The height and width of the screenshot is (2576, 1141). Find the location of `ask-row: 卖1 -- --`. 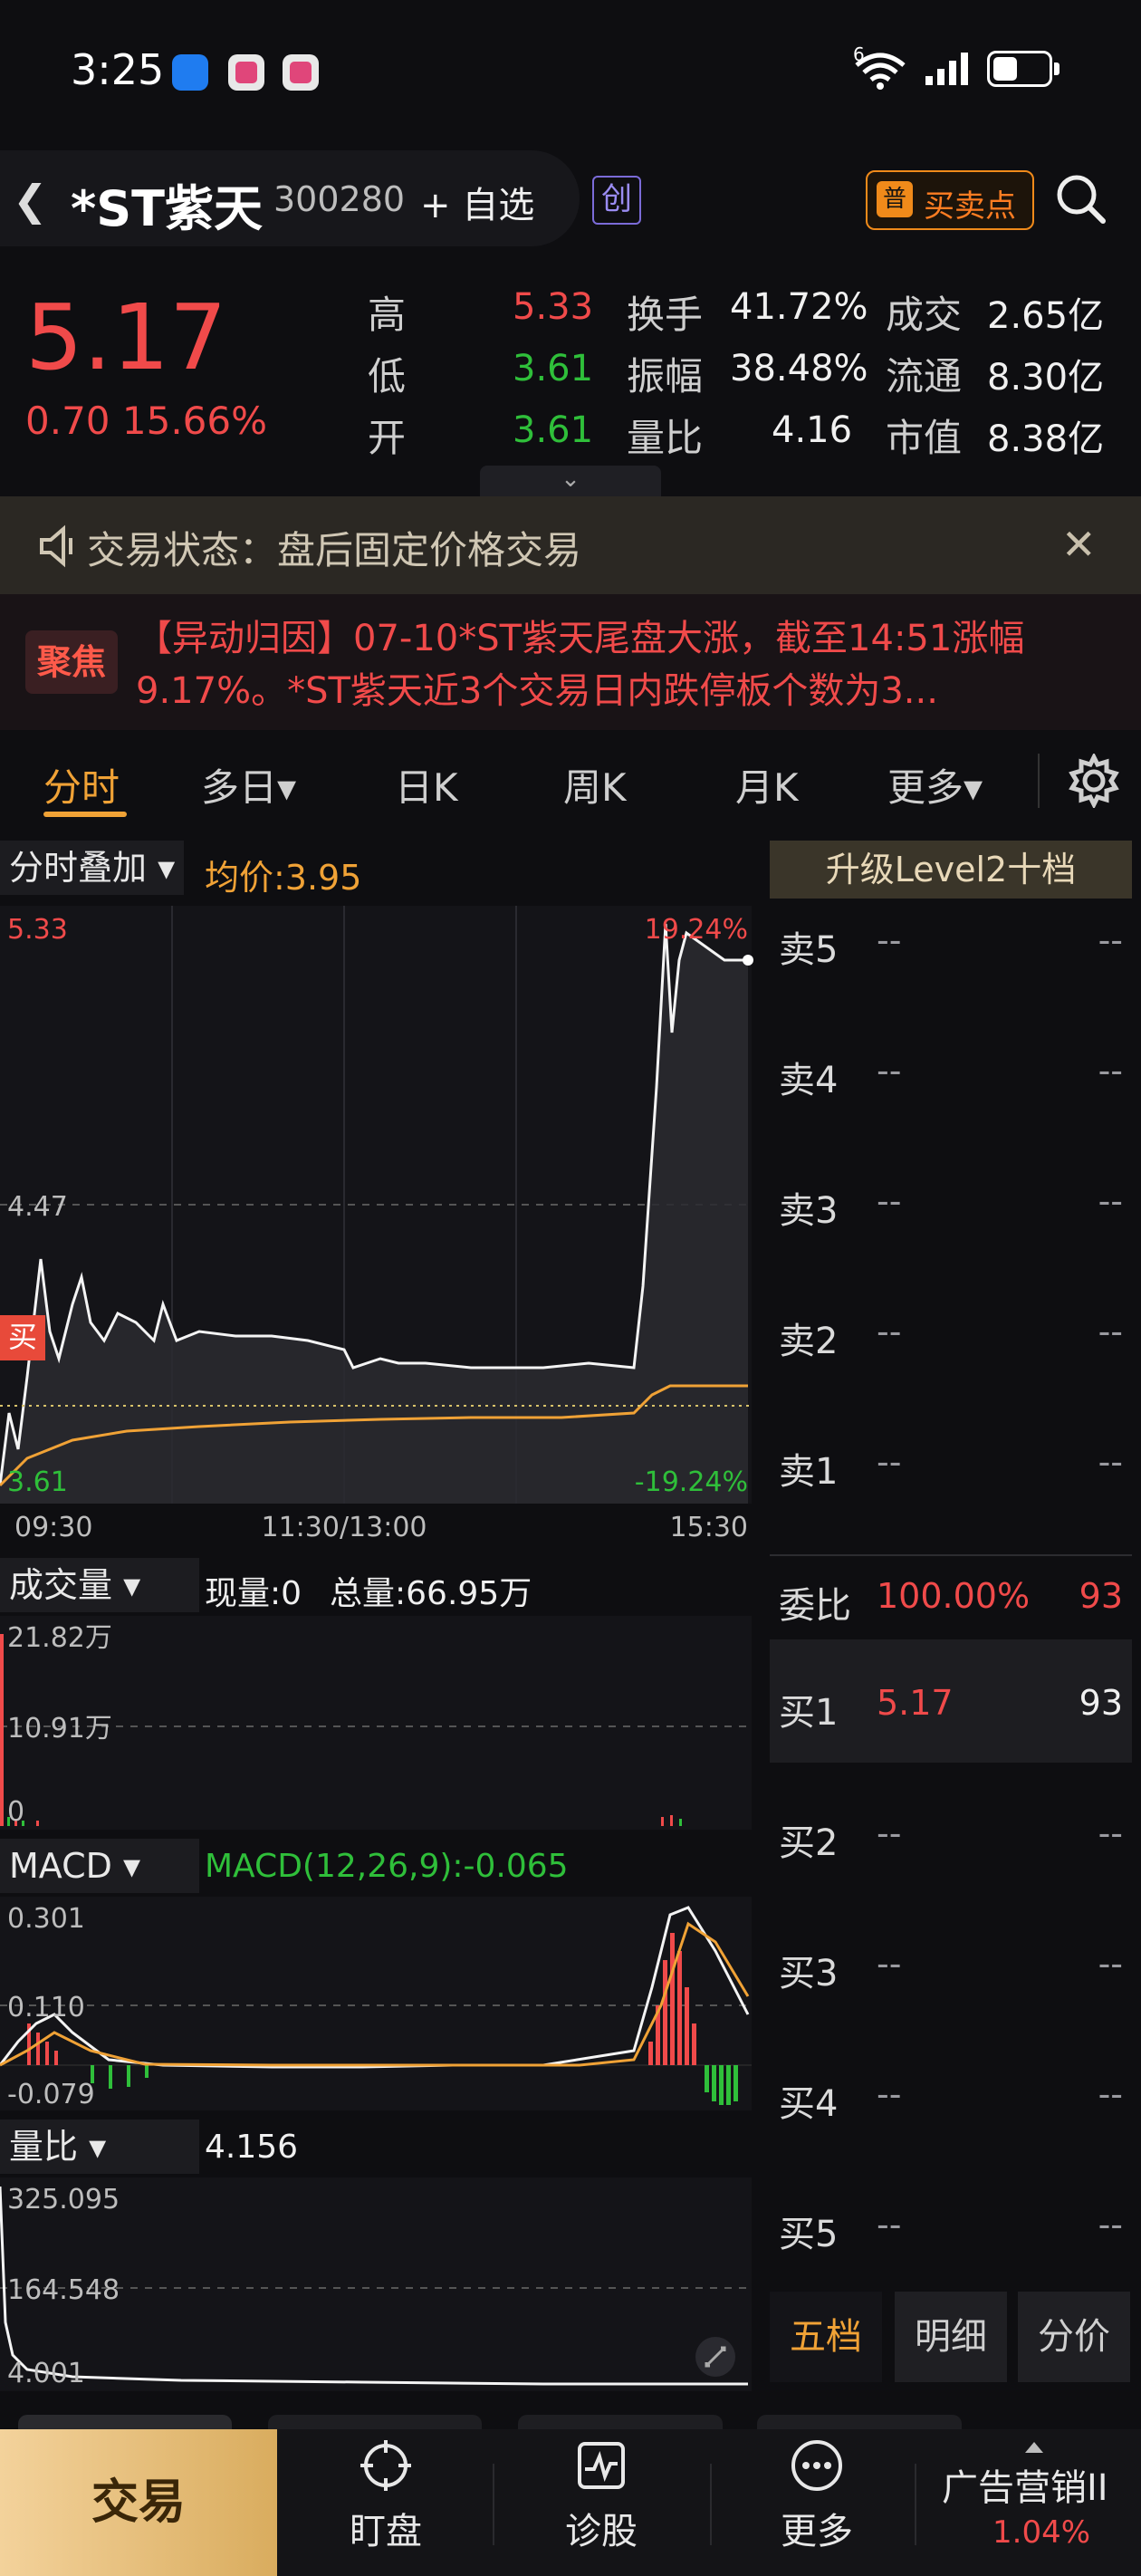

ask-row: 卖1 -- -- is located at coordinates (951, 1487).